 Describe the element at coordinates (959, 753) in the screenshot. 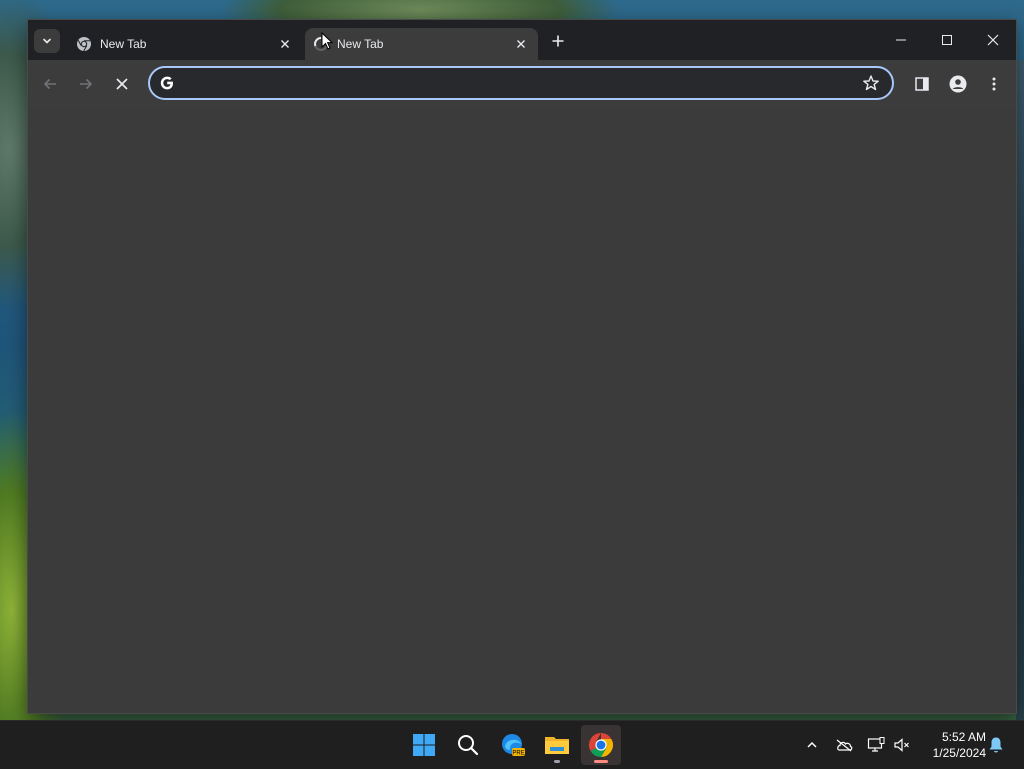

I see `clock-date: 1/25/2024` at that location.